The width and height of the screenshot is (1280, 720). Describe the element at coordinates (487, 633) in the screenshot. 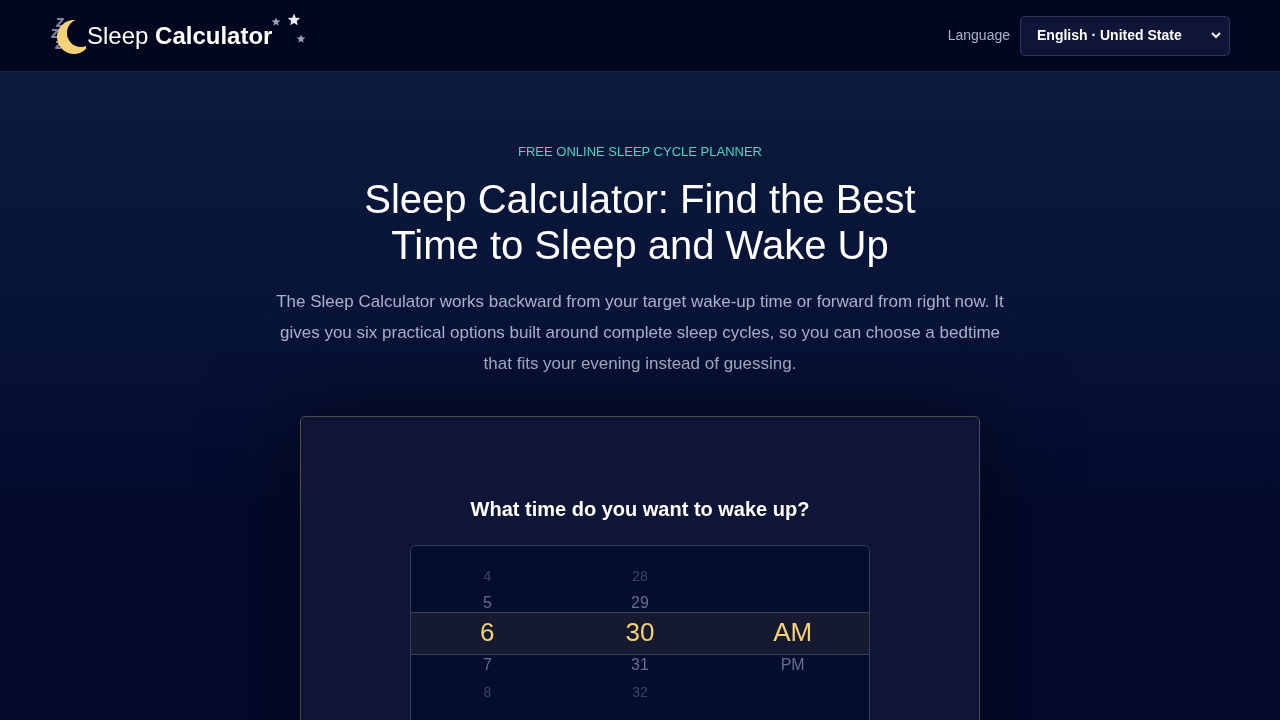

I see `time-option: 6` at that location.